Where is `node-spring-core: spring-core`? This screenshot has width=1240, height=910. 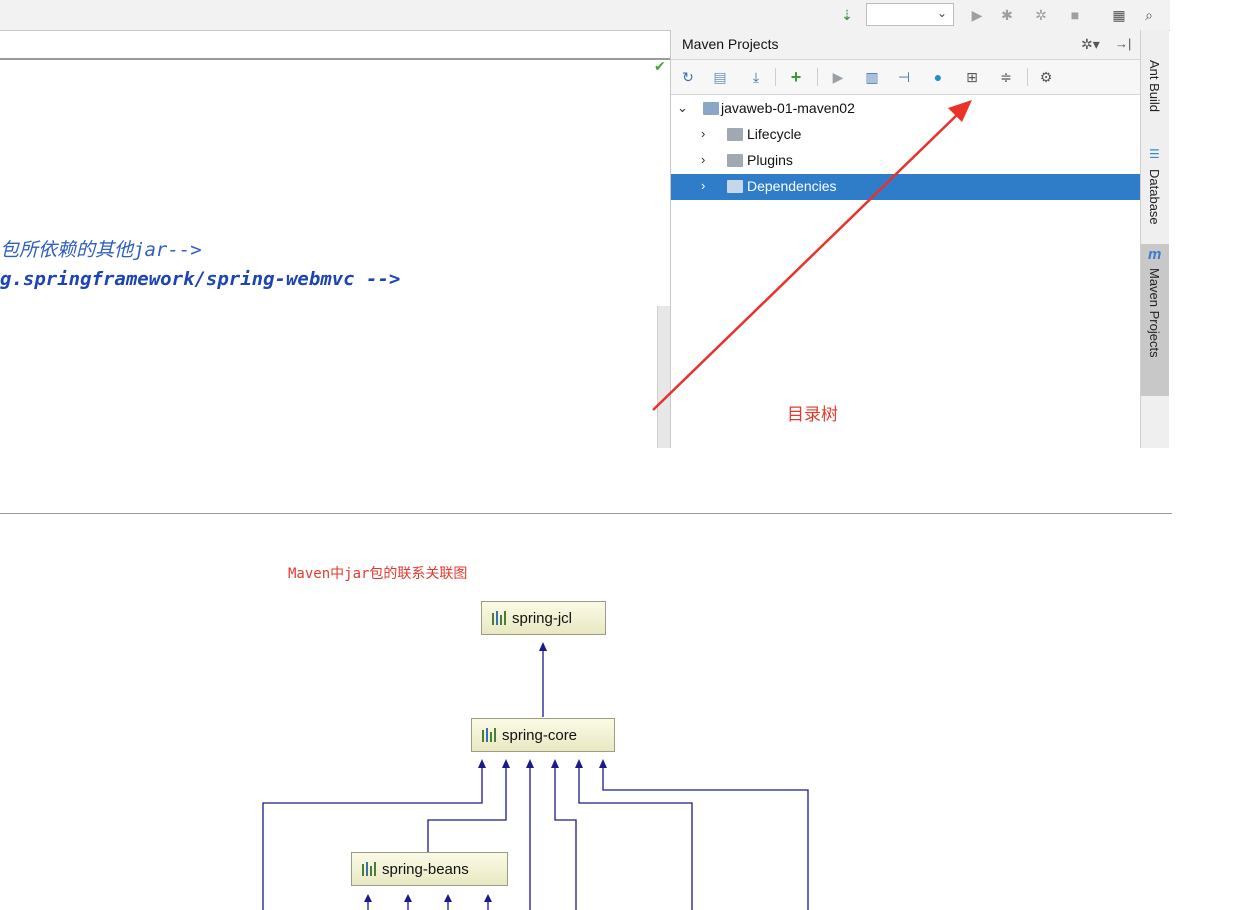 node-spring-core: spring-core is located at coordinates (543, 735).